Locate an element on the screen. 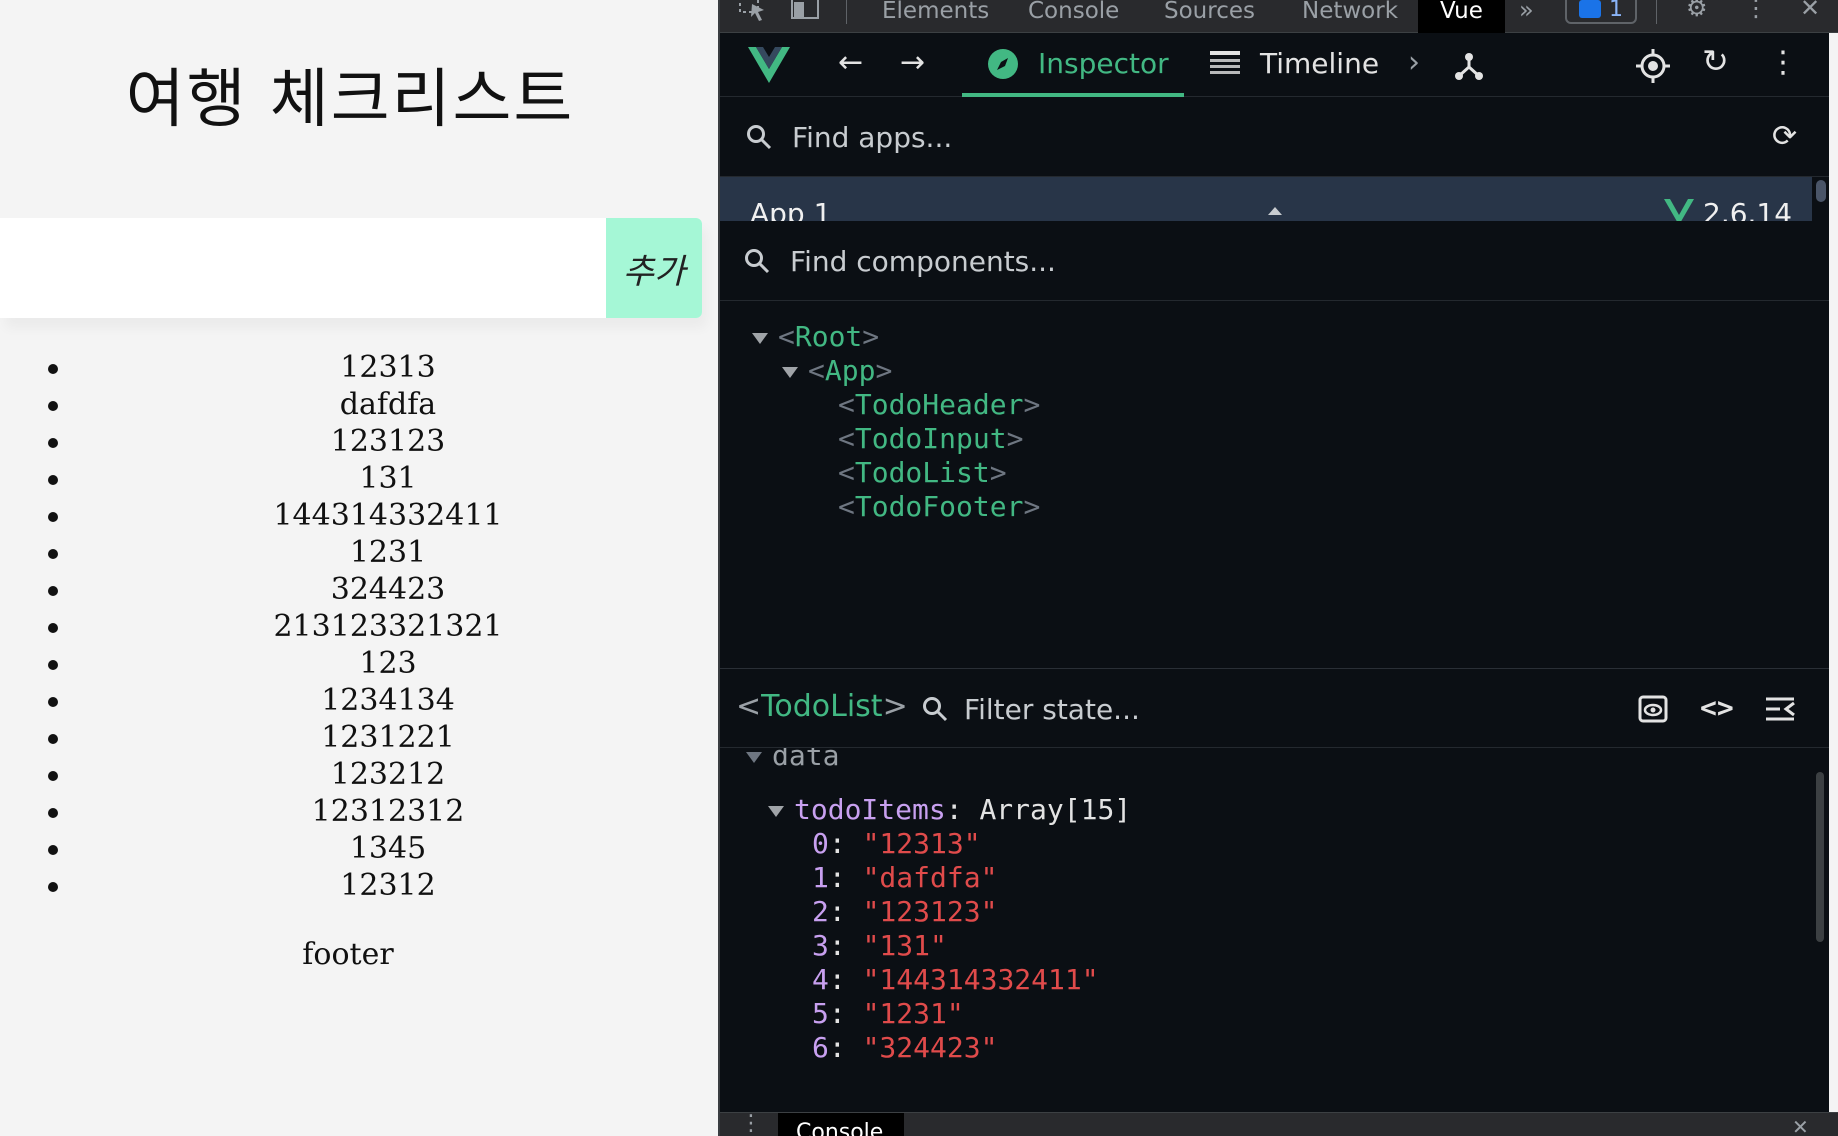 Image resolution: width=1838 pixels, height=1136 pixels. state-section-data: data is located at coordinates (792, 761).